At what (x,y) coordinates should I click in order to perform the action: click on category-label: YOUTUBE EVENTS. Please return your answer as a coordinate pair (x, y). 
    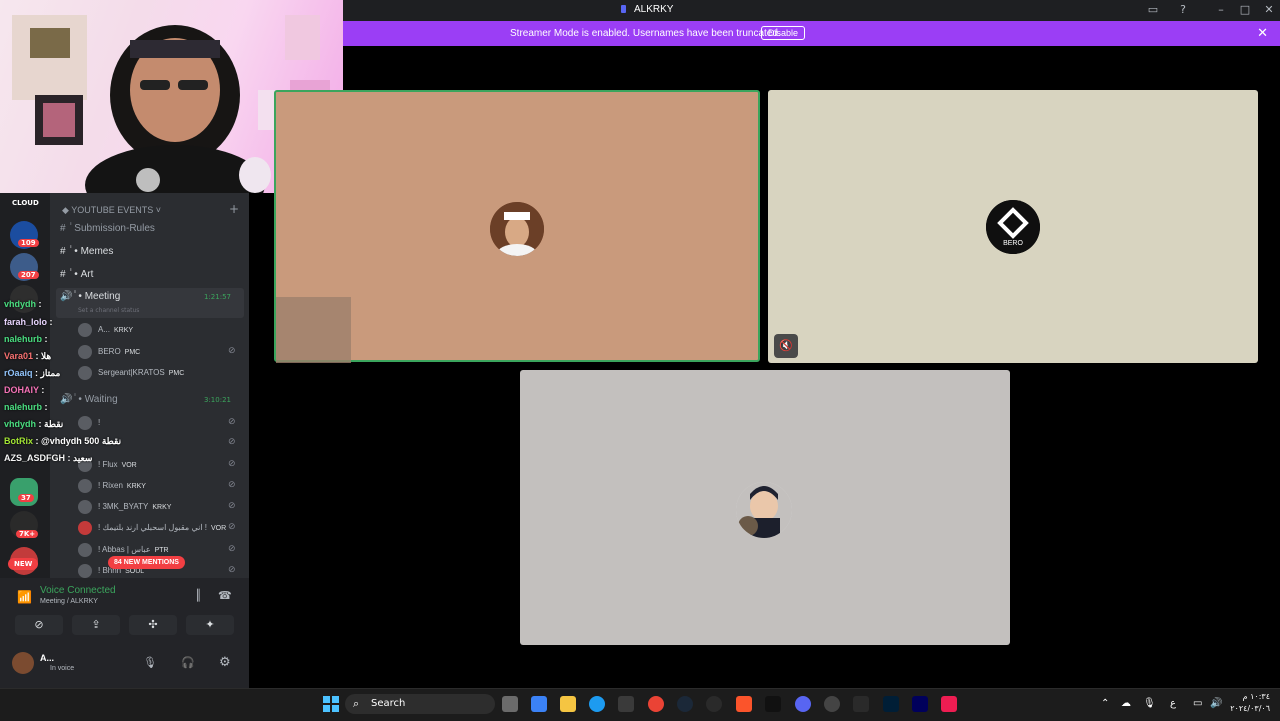
    Looking at the image, I should click on (112, 210).